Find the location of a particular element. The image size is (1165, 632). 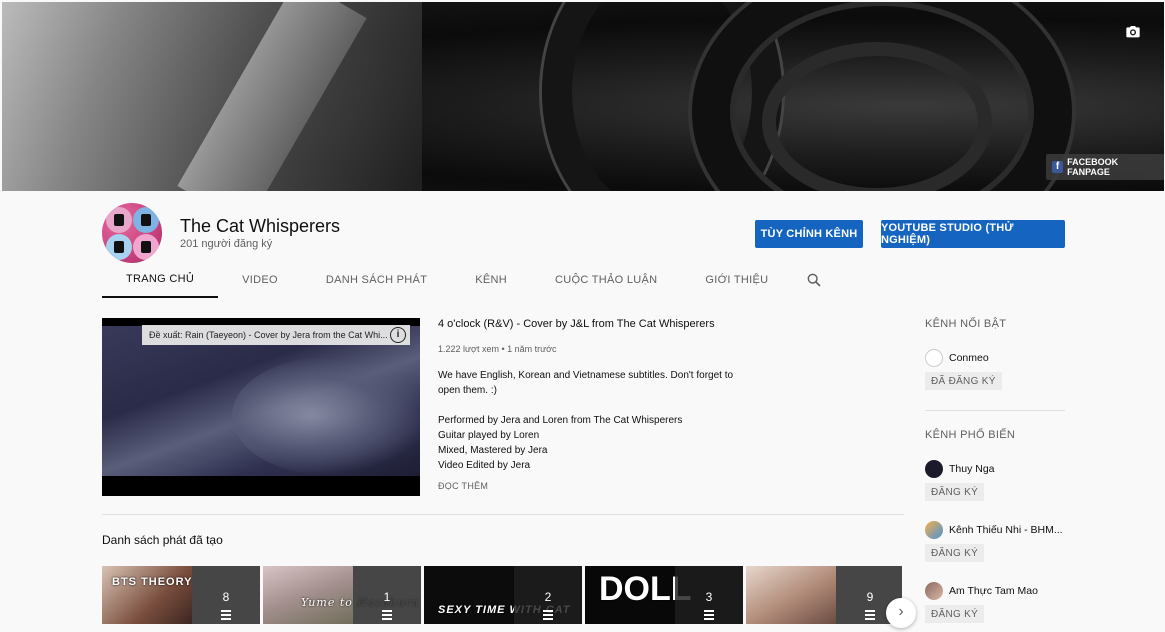

search-icon is located at coordinates (814, 280).